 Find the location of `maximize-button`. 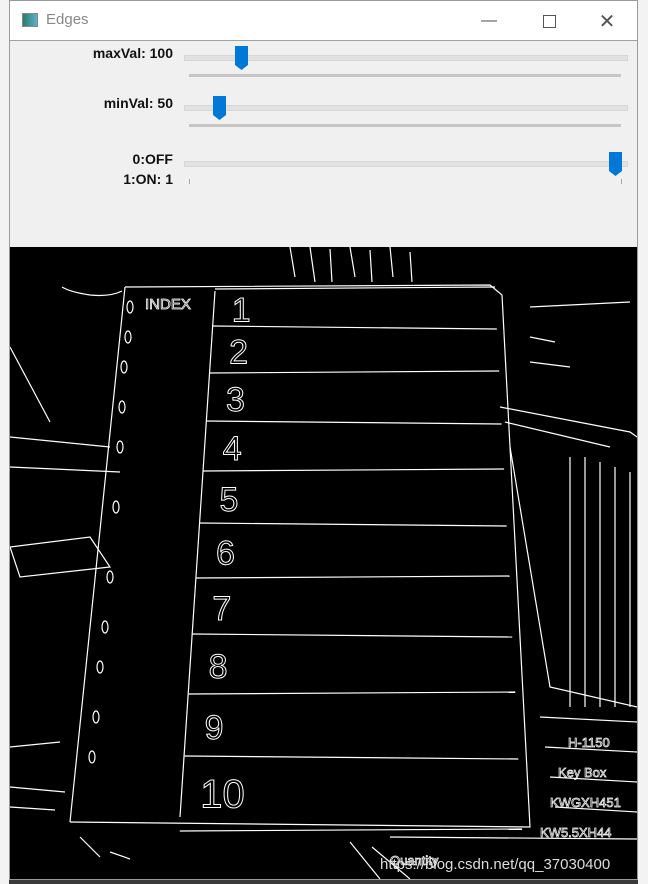

maximize-button is located at coordinates (549, 21).